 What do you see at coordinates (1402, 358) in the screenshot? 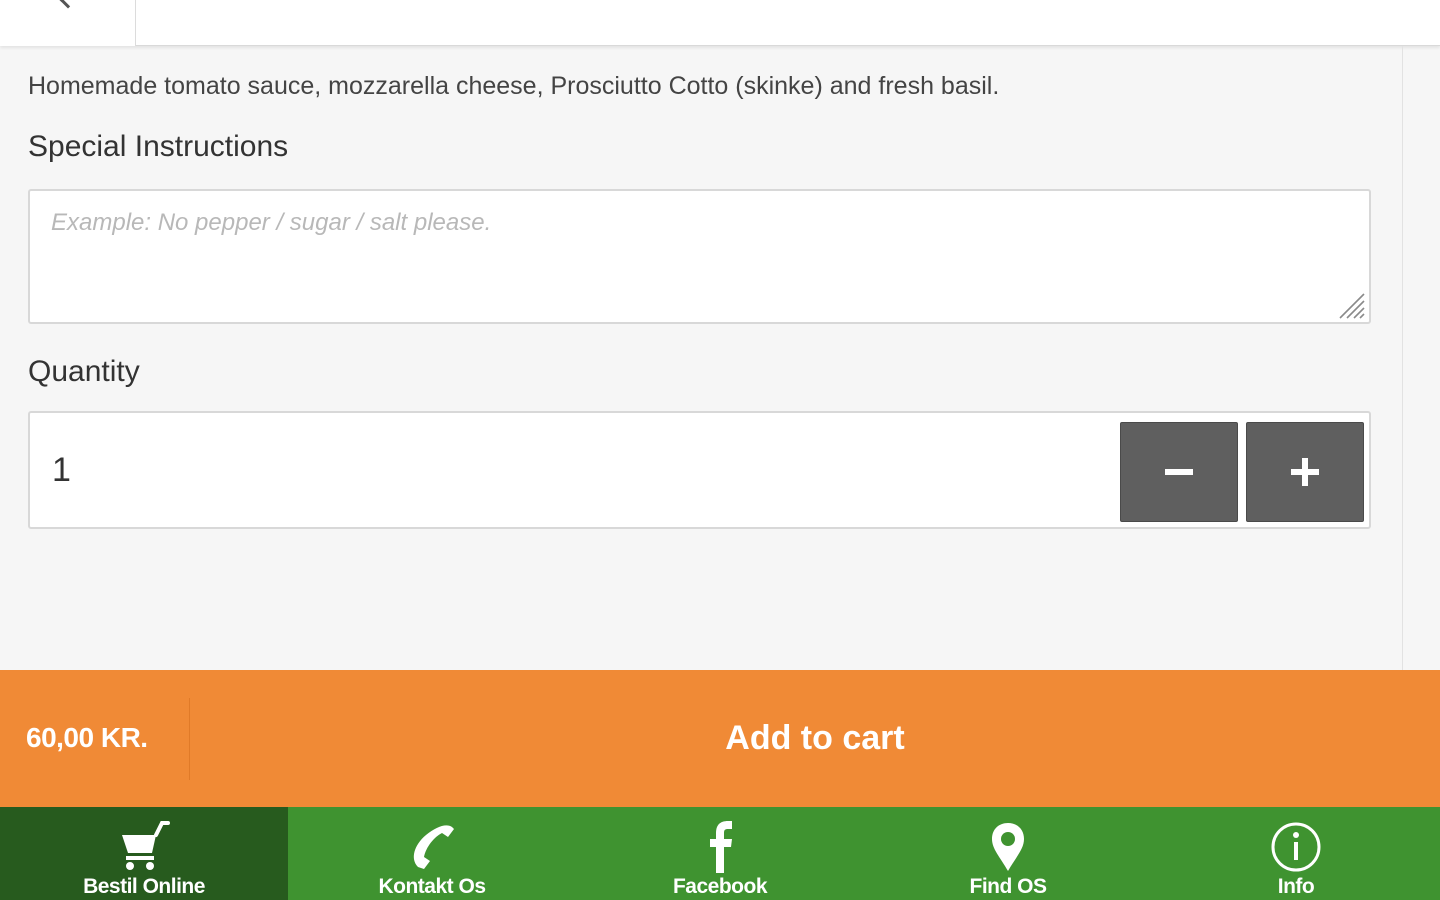
I see `content-divider` at bounding box center [1402, 358].